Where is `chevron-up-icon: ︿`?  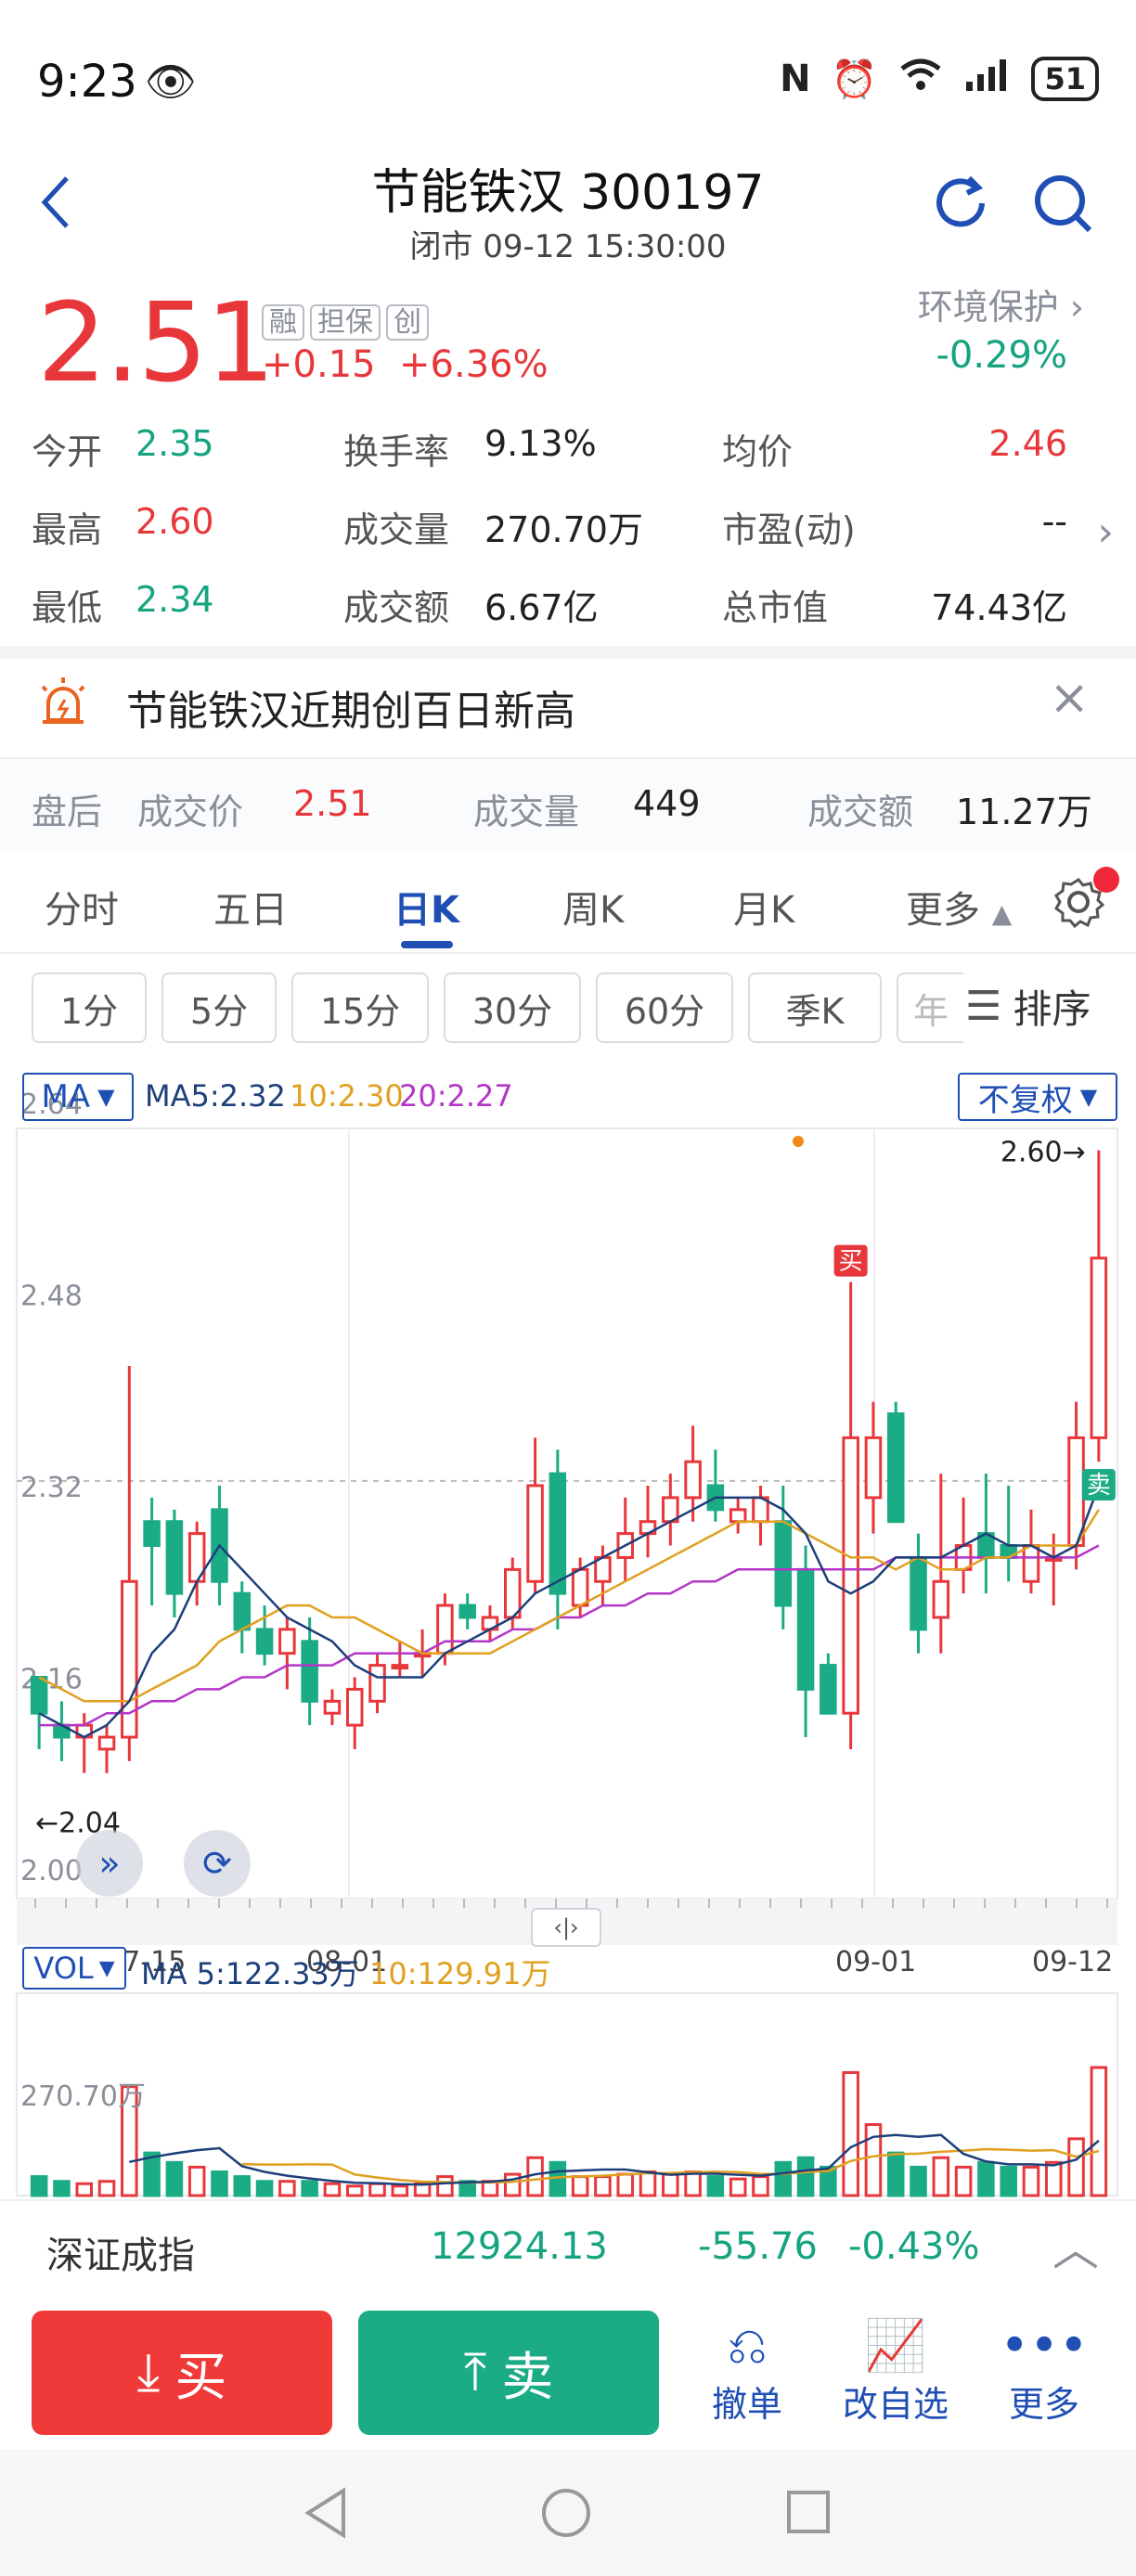
chevron-up-icon: ︿ is located at coordinates (1075, 2246).